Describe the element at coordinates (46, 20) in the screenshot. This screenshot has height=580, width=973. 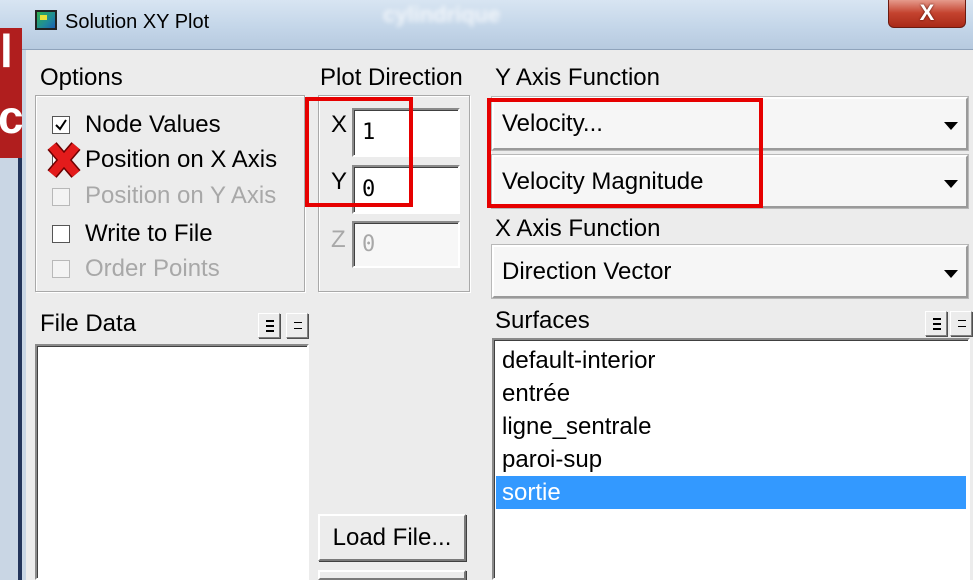
I see `app-window-icon` at that location.